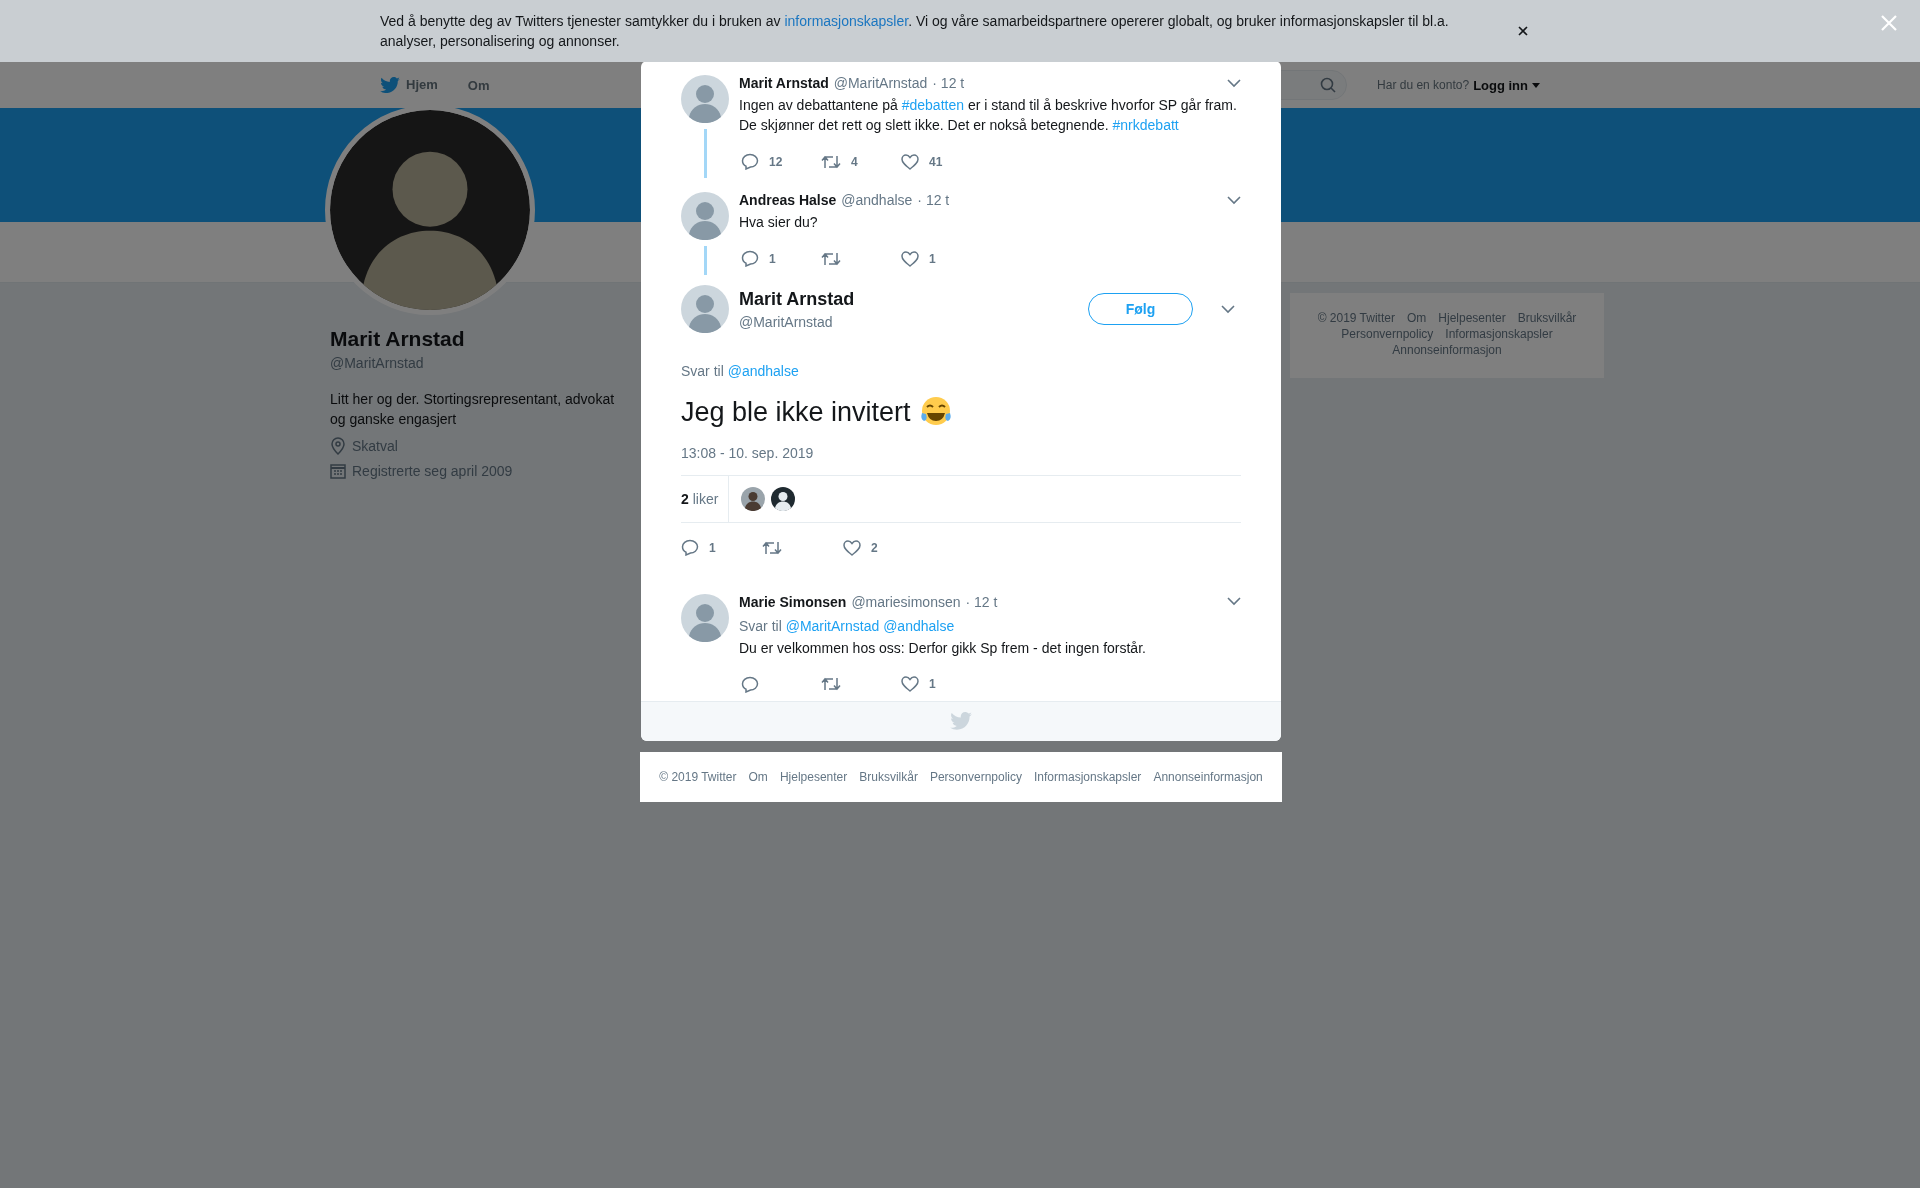 The height and width of the screenshot is (1188, 1920). Describe the element at coordinates (1423, 85) in the screenshot. I see `login-prompt: Har du en konto?` at that location.